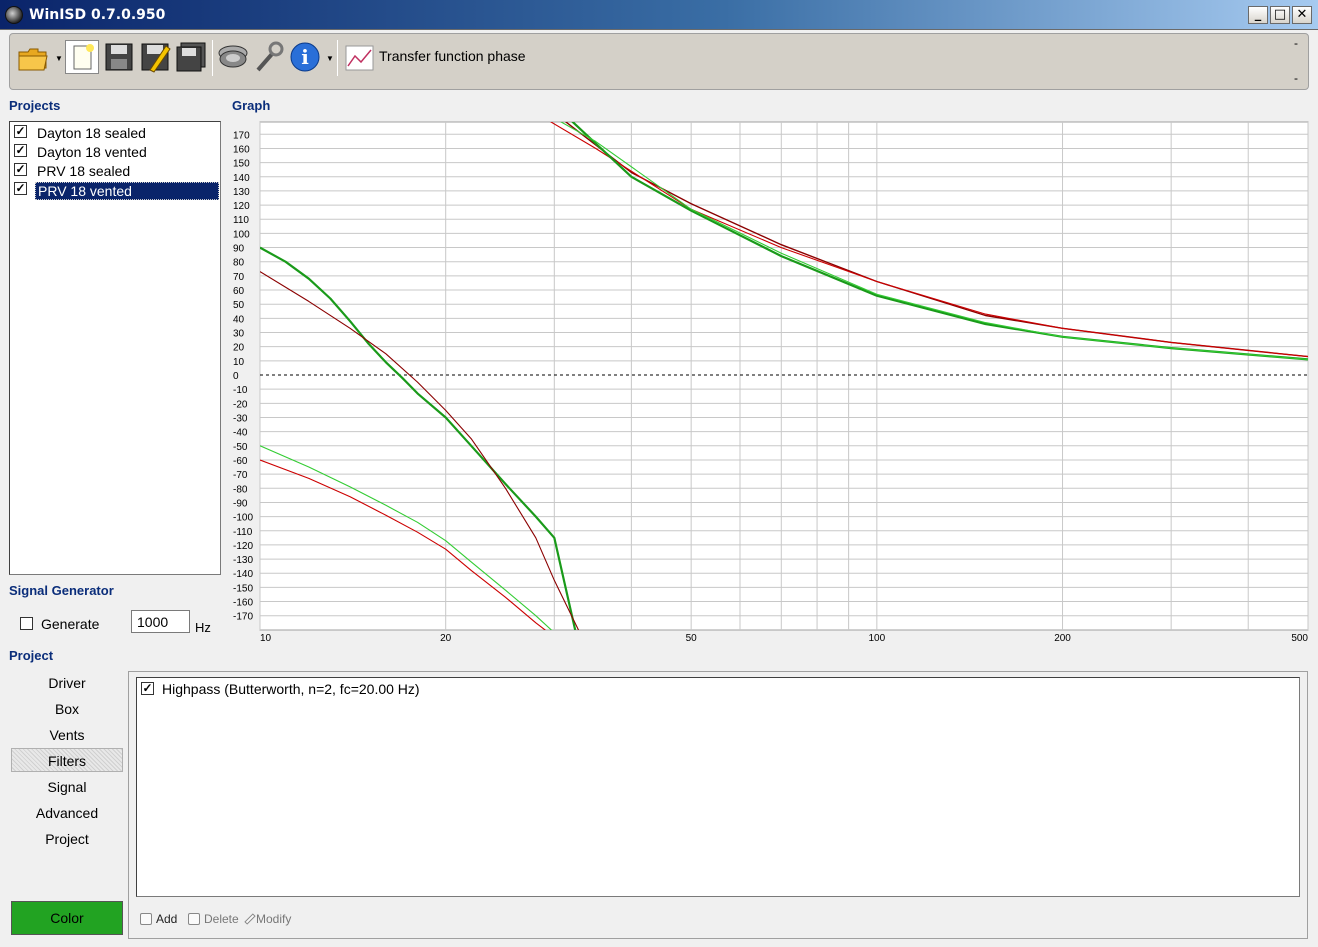 This screenshot has width=1318, height=947. I want to click on project-heading: Project, so click(31, 655).